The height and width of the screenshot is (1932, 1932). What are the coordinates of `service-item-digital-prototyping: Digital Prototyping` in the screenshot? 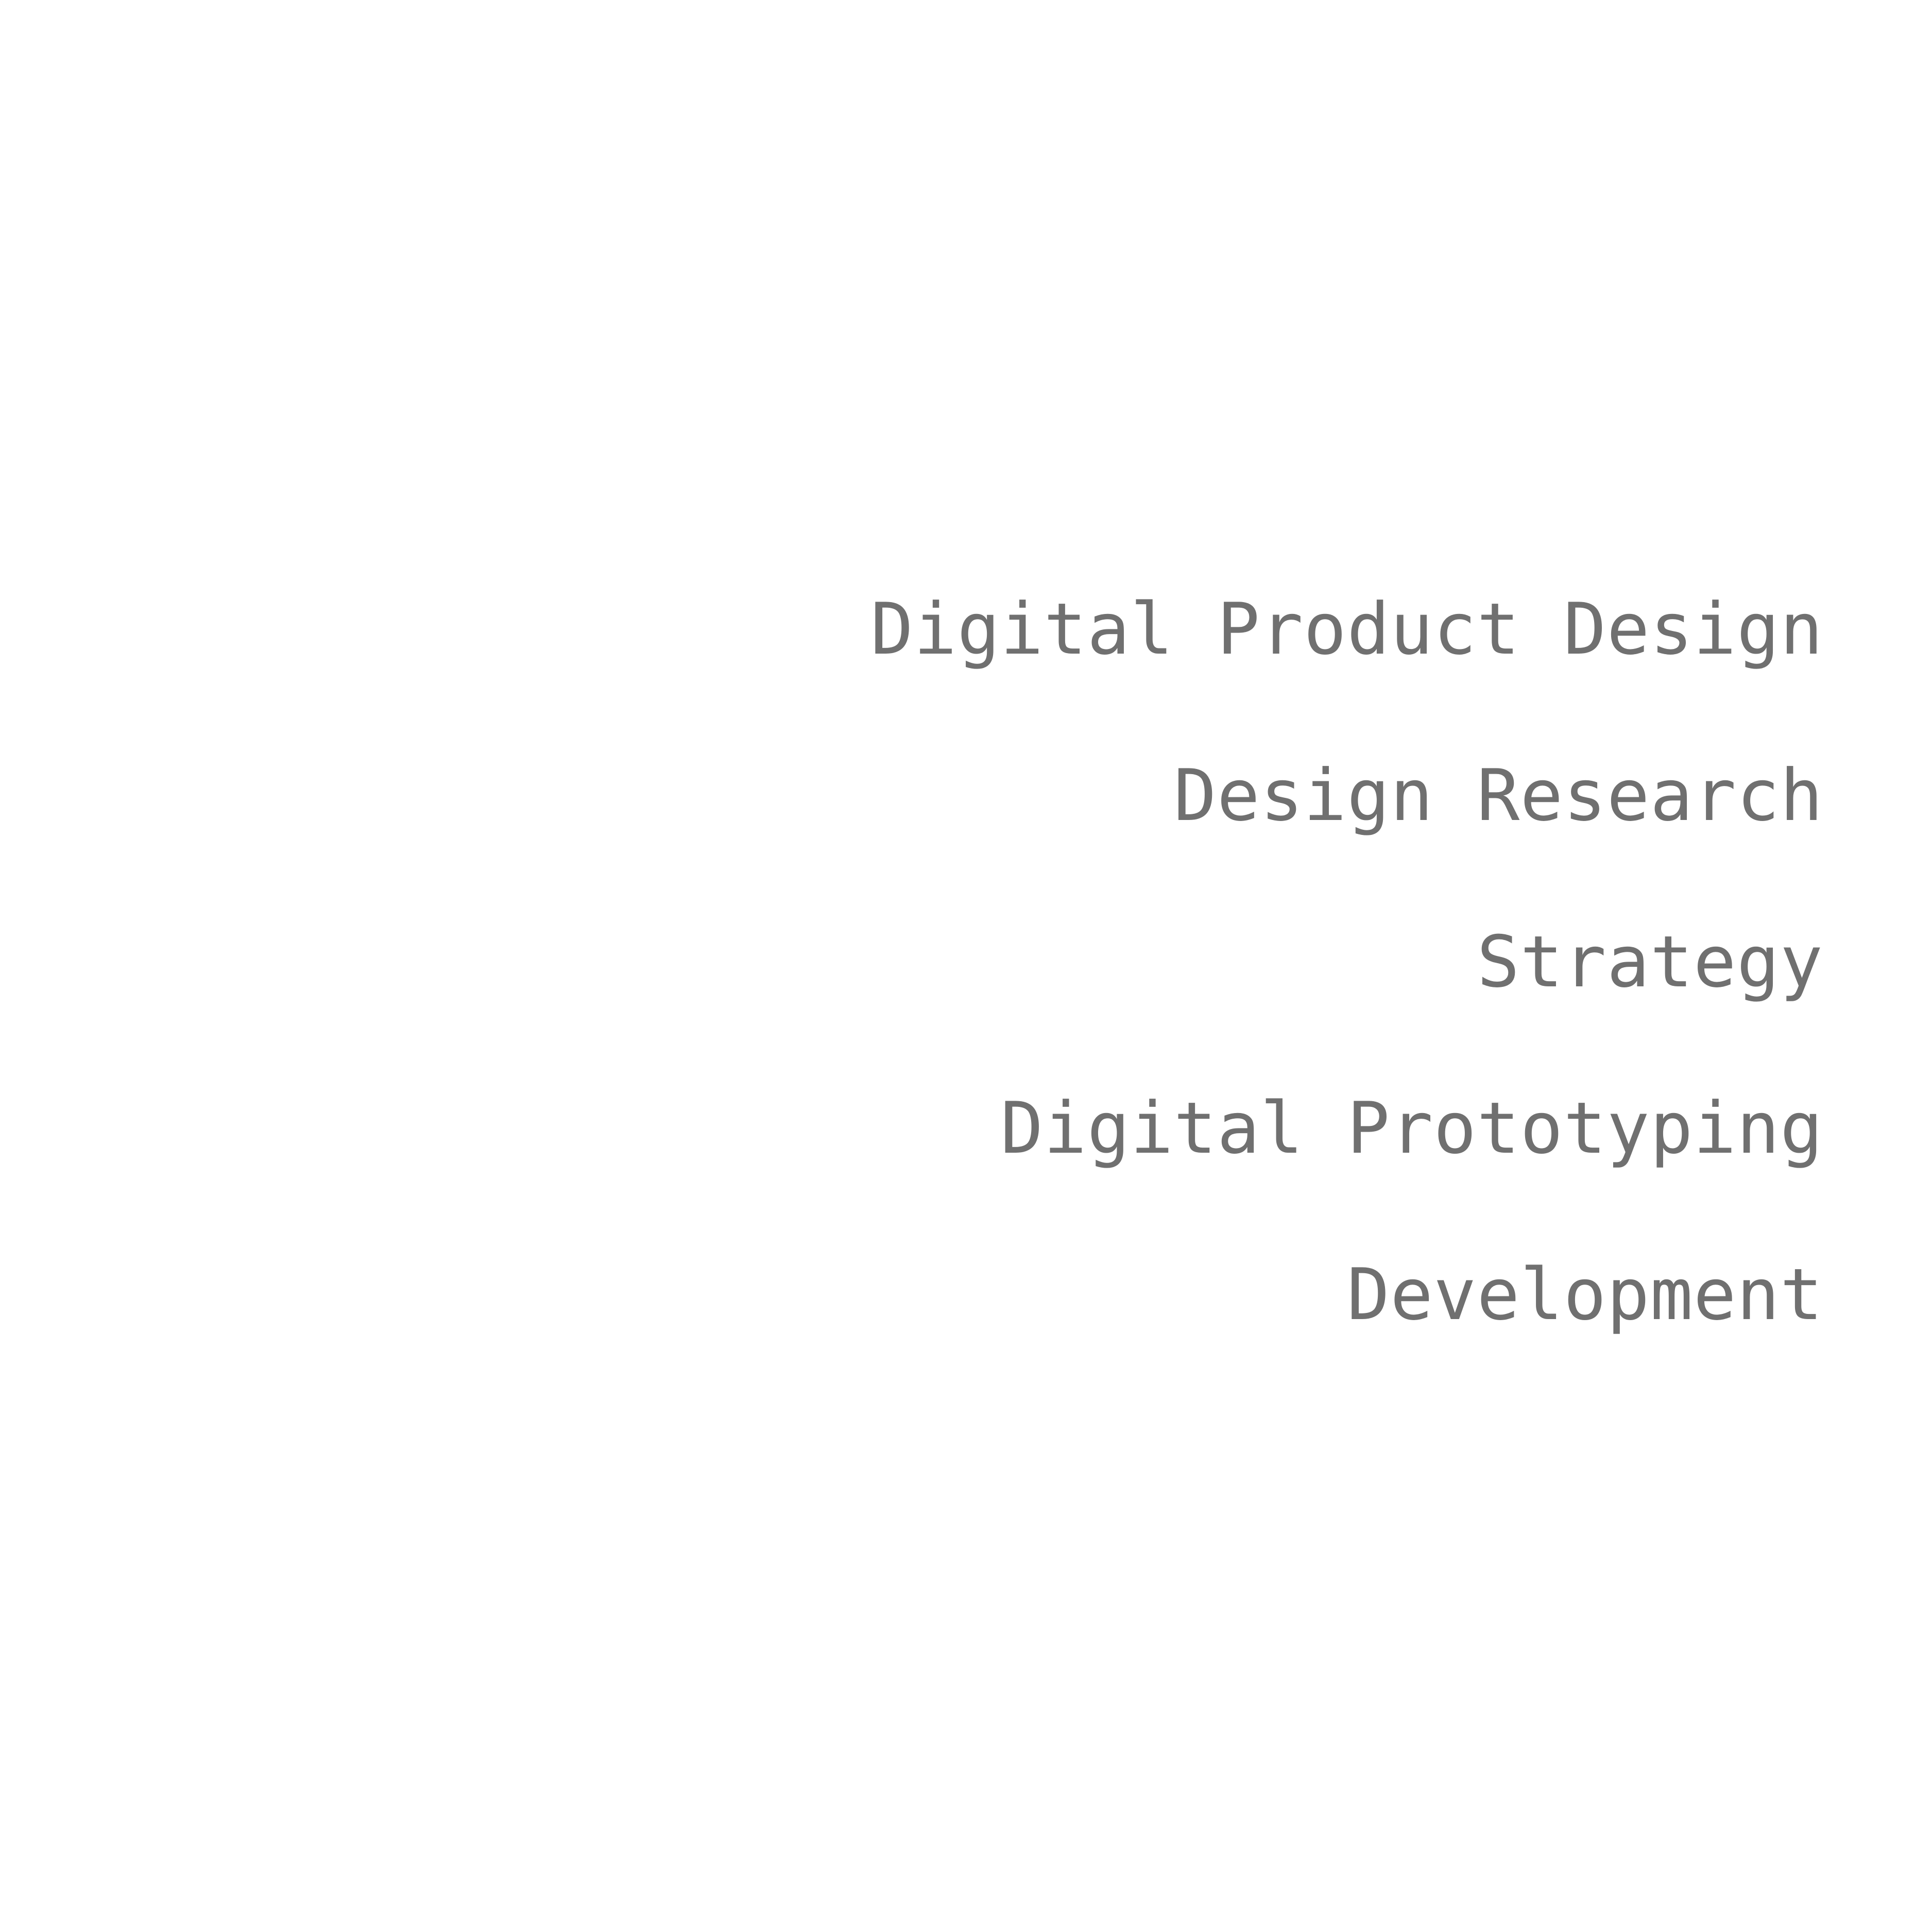 It's located at (1346, 1128).